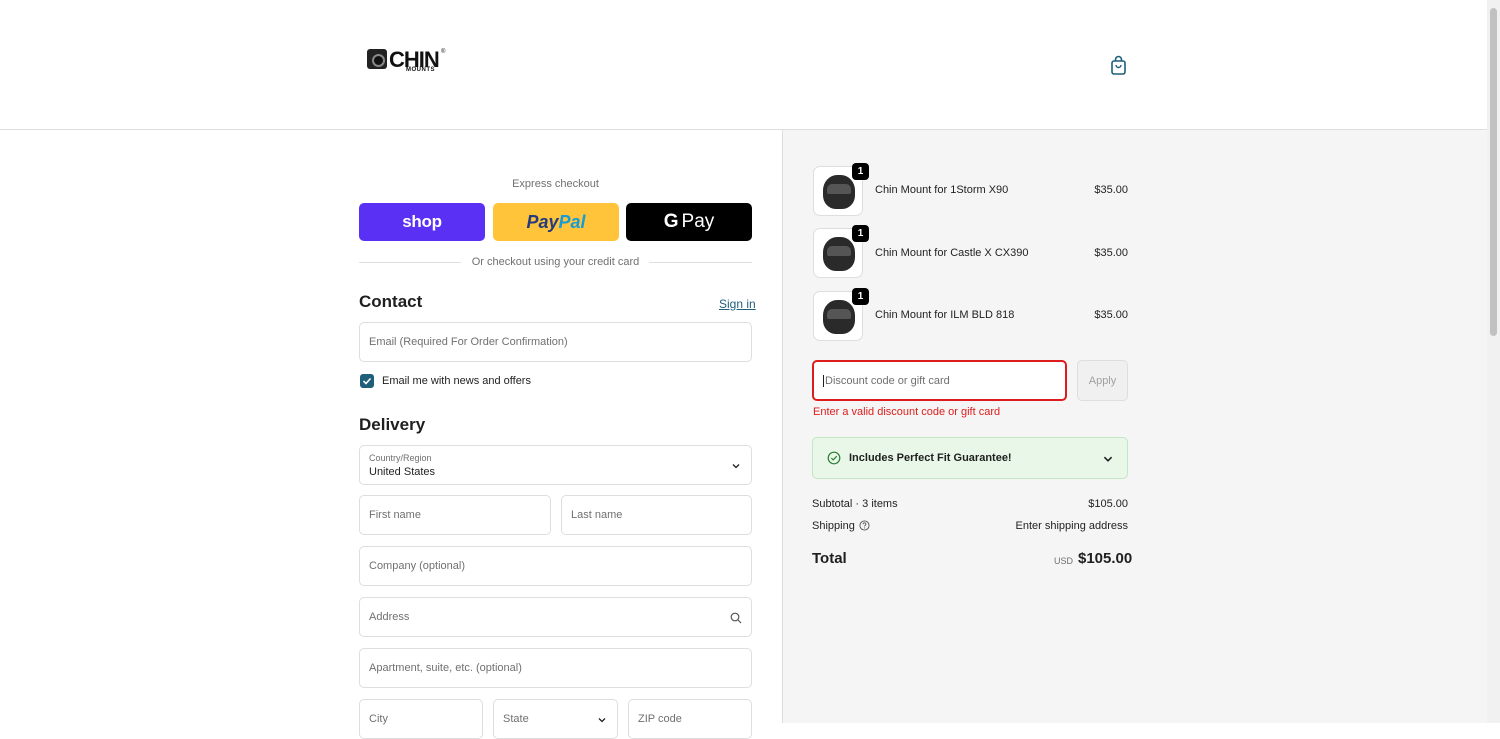 This screenshot has width=1500, height=739. Describe the element at coordinates (377, 59) in the screenshot. I see `camera-icon` at that location.